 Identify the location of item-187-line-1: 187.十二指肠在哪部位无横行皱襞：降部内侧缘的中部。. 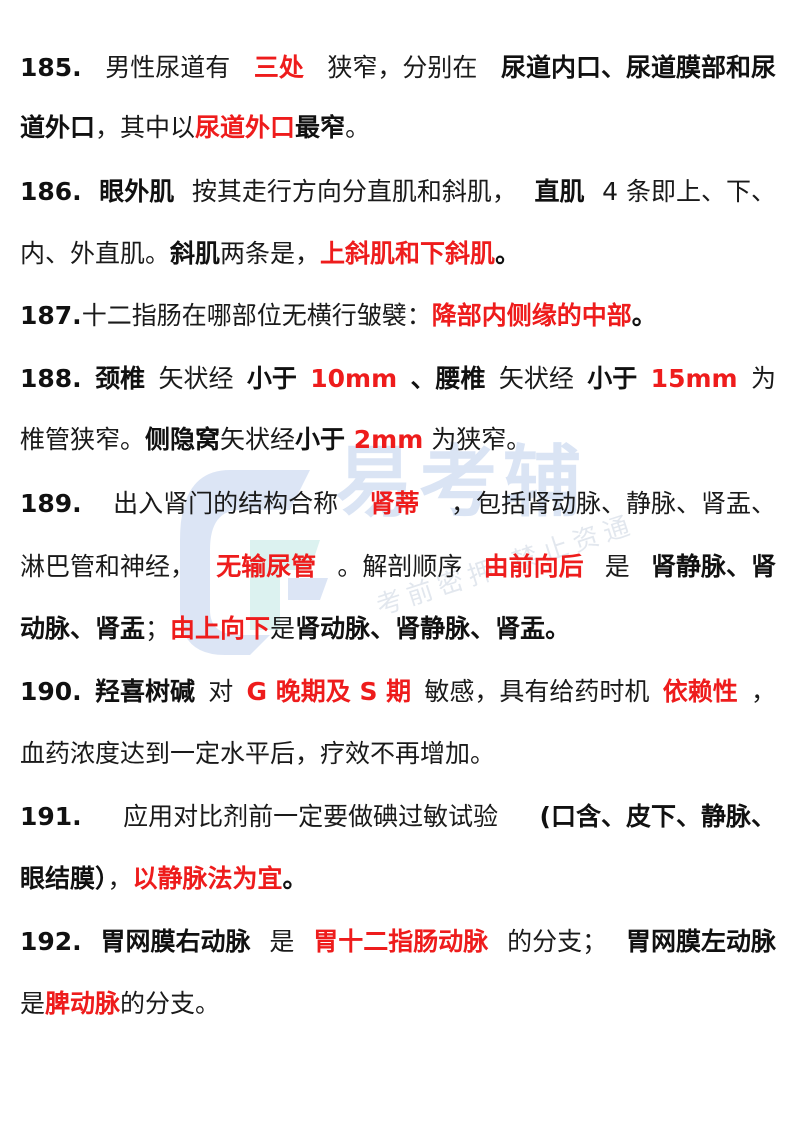
(398, 316).